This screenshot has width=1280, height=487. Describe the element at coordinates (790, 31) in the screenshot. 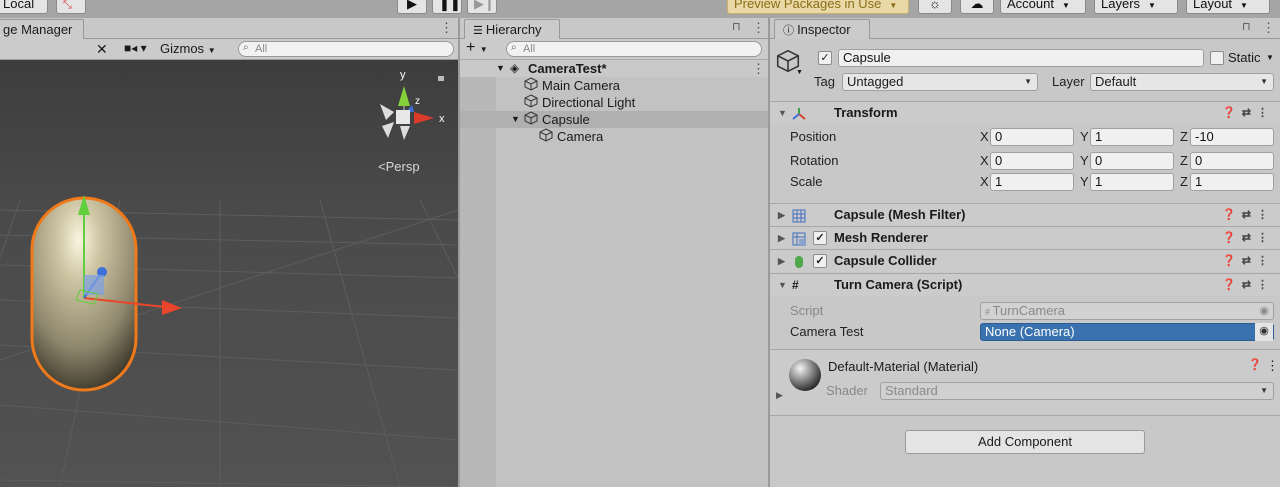

I see `info-icon: ⓘ` at that location.